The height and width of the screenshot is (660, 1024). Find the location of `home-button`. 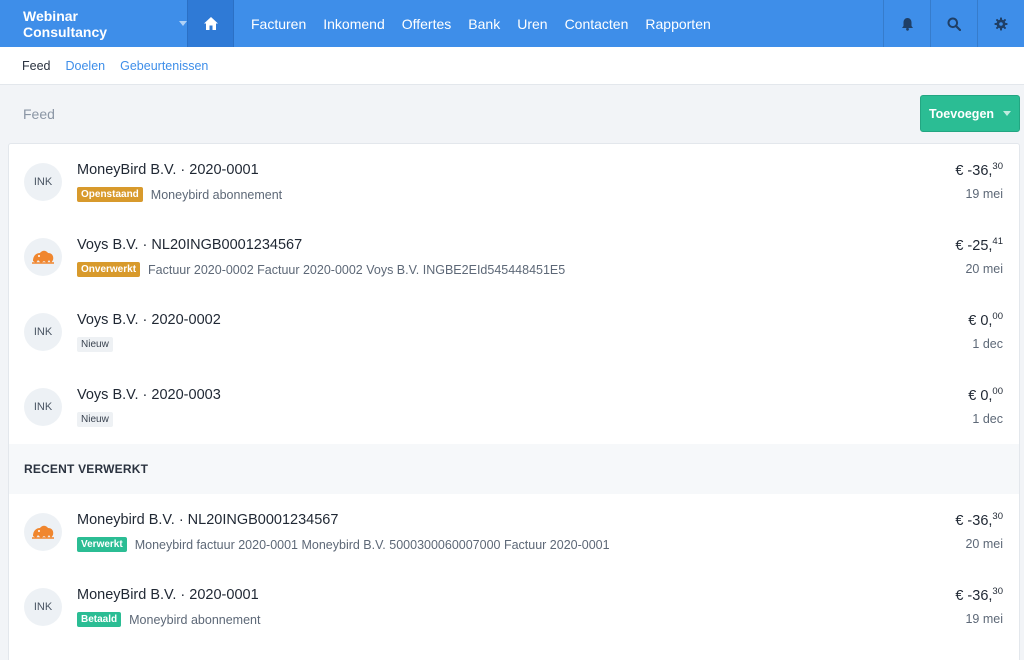

home-button is located at coordinates (210, 23).